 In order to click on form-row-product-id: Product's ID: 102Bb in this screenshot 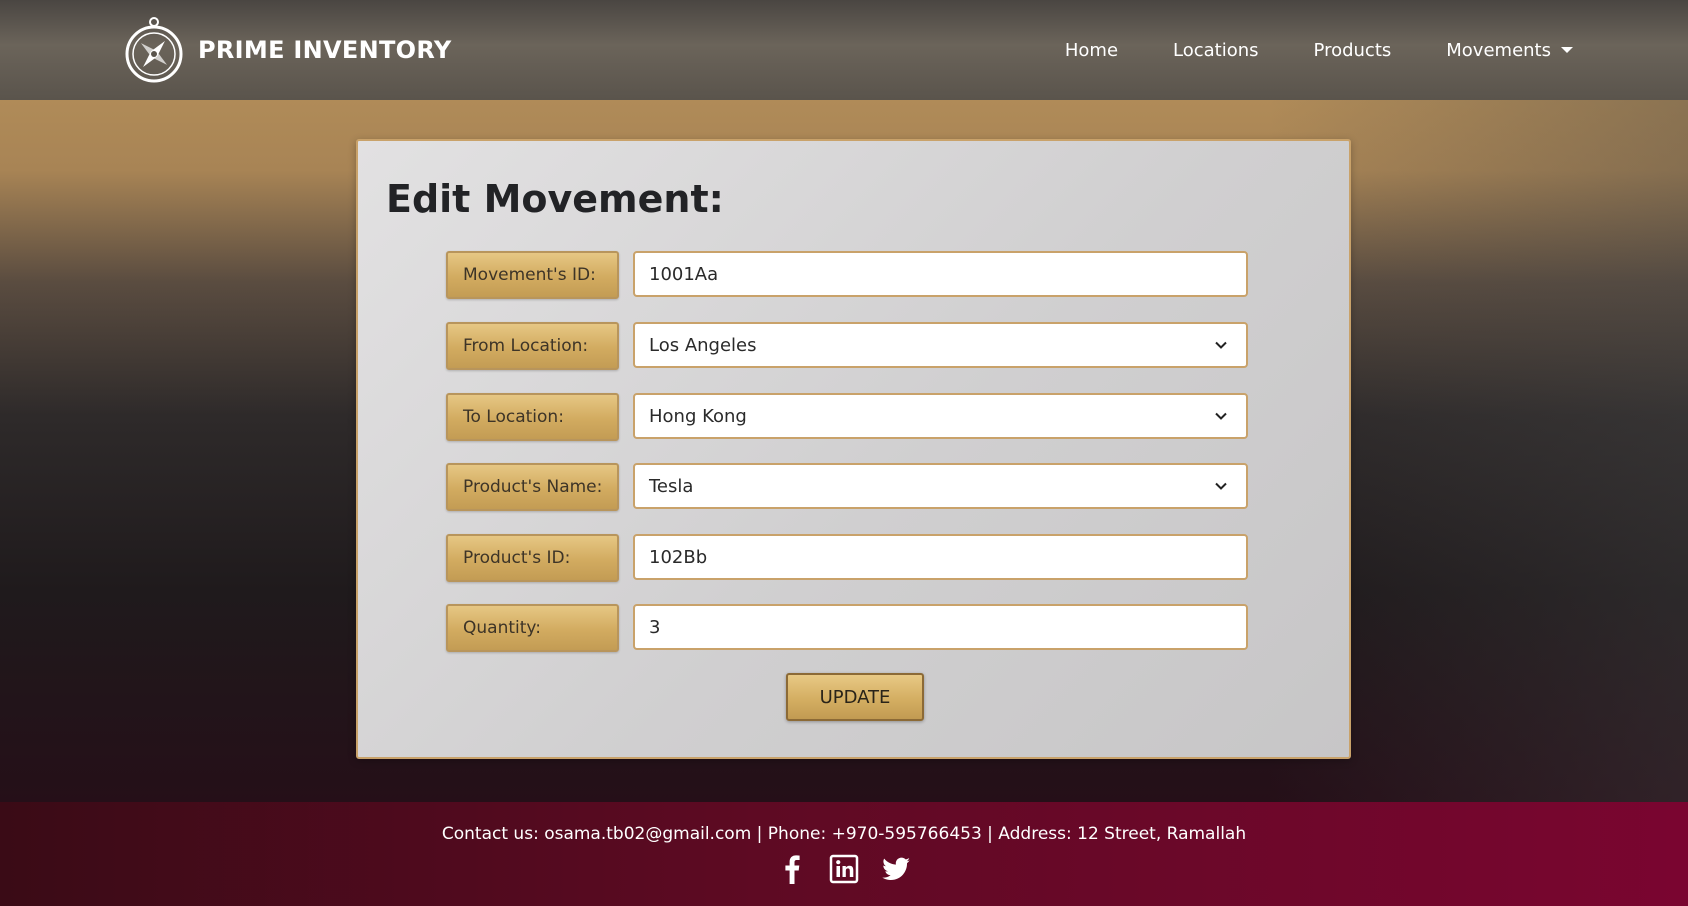, I will do `click(847, 558)`.